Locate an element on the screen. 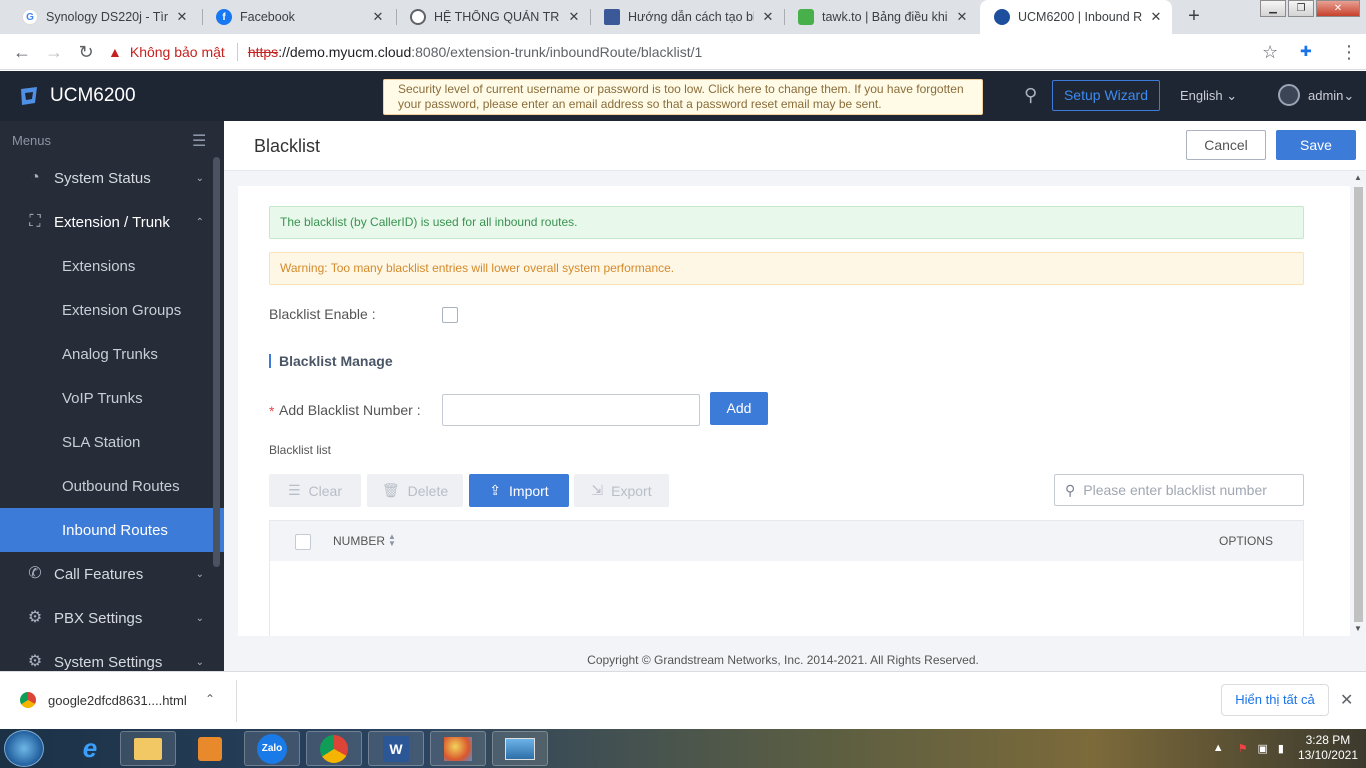  window-close-button: ✕ is located at coordinates (1338, 8).